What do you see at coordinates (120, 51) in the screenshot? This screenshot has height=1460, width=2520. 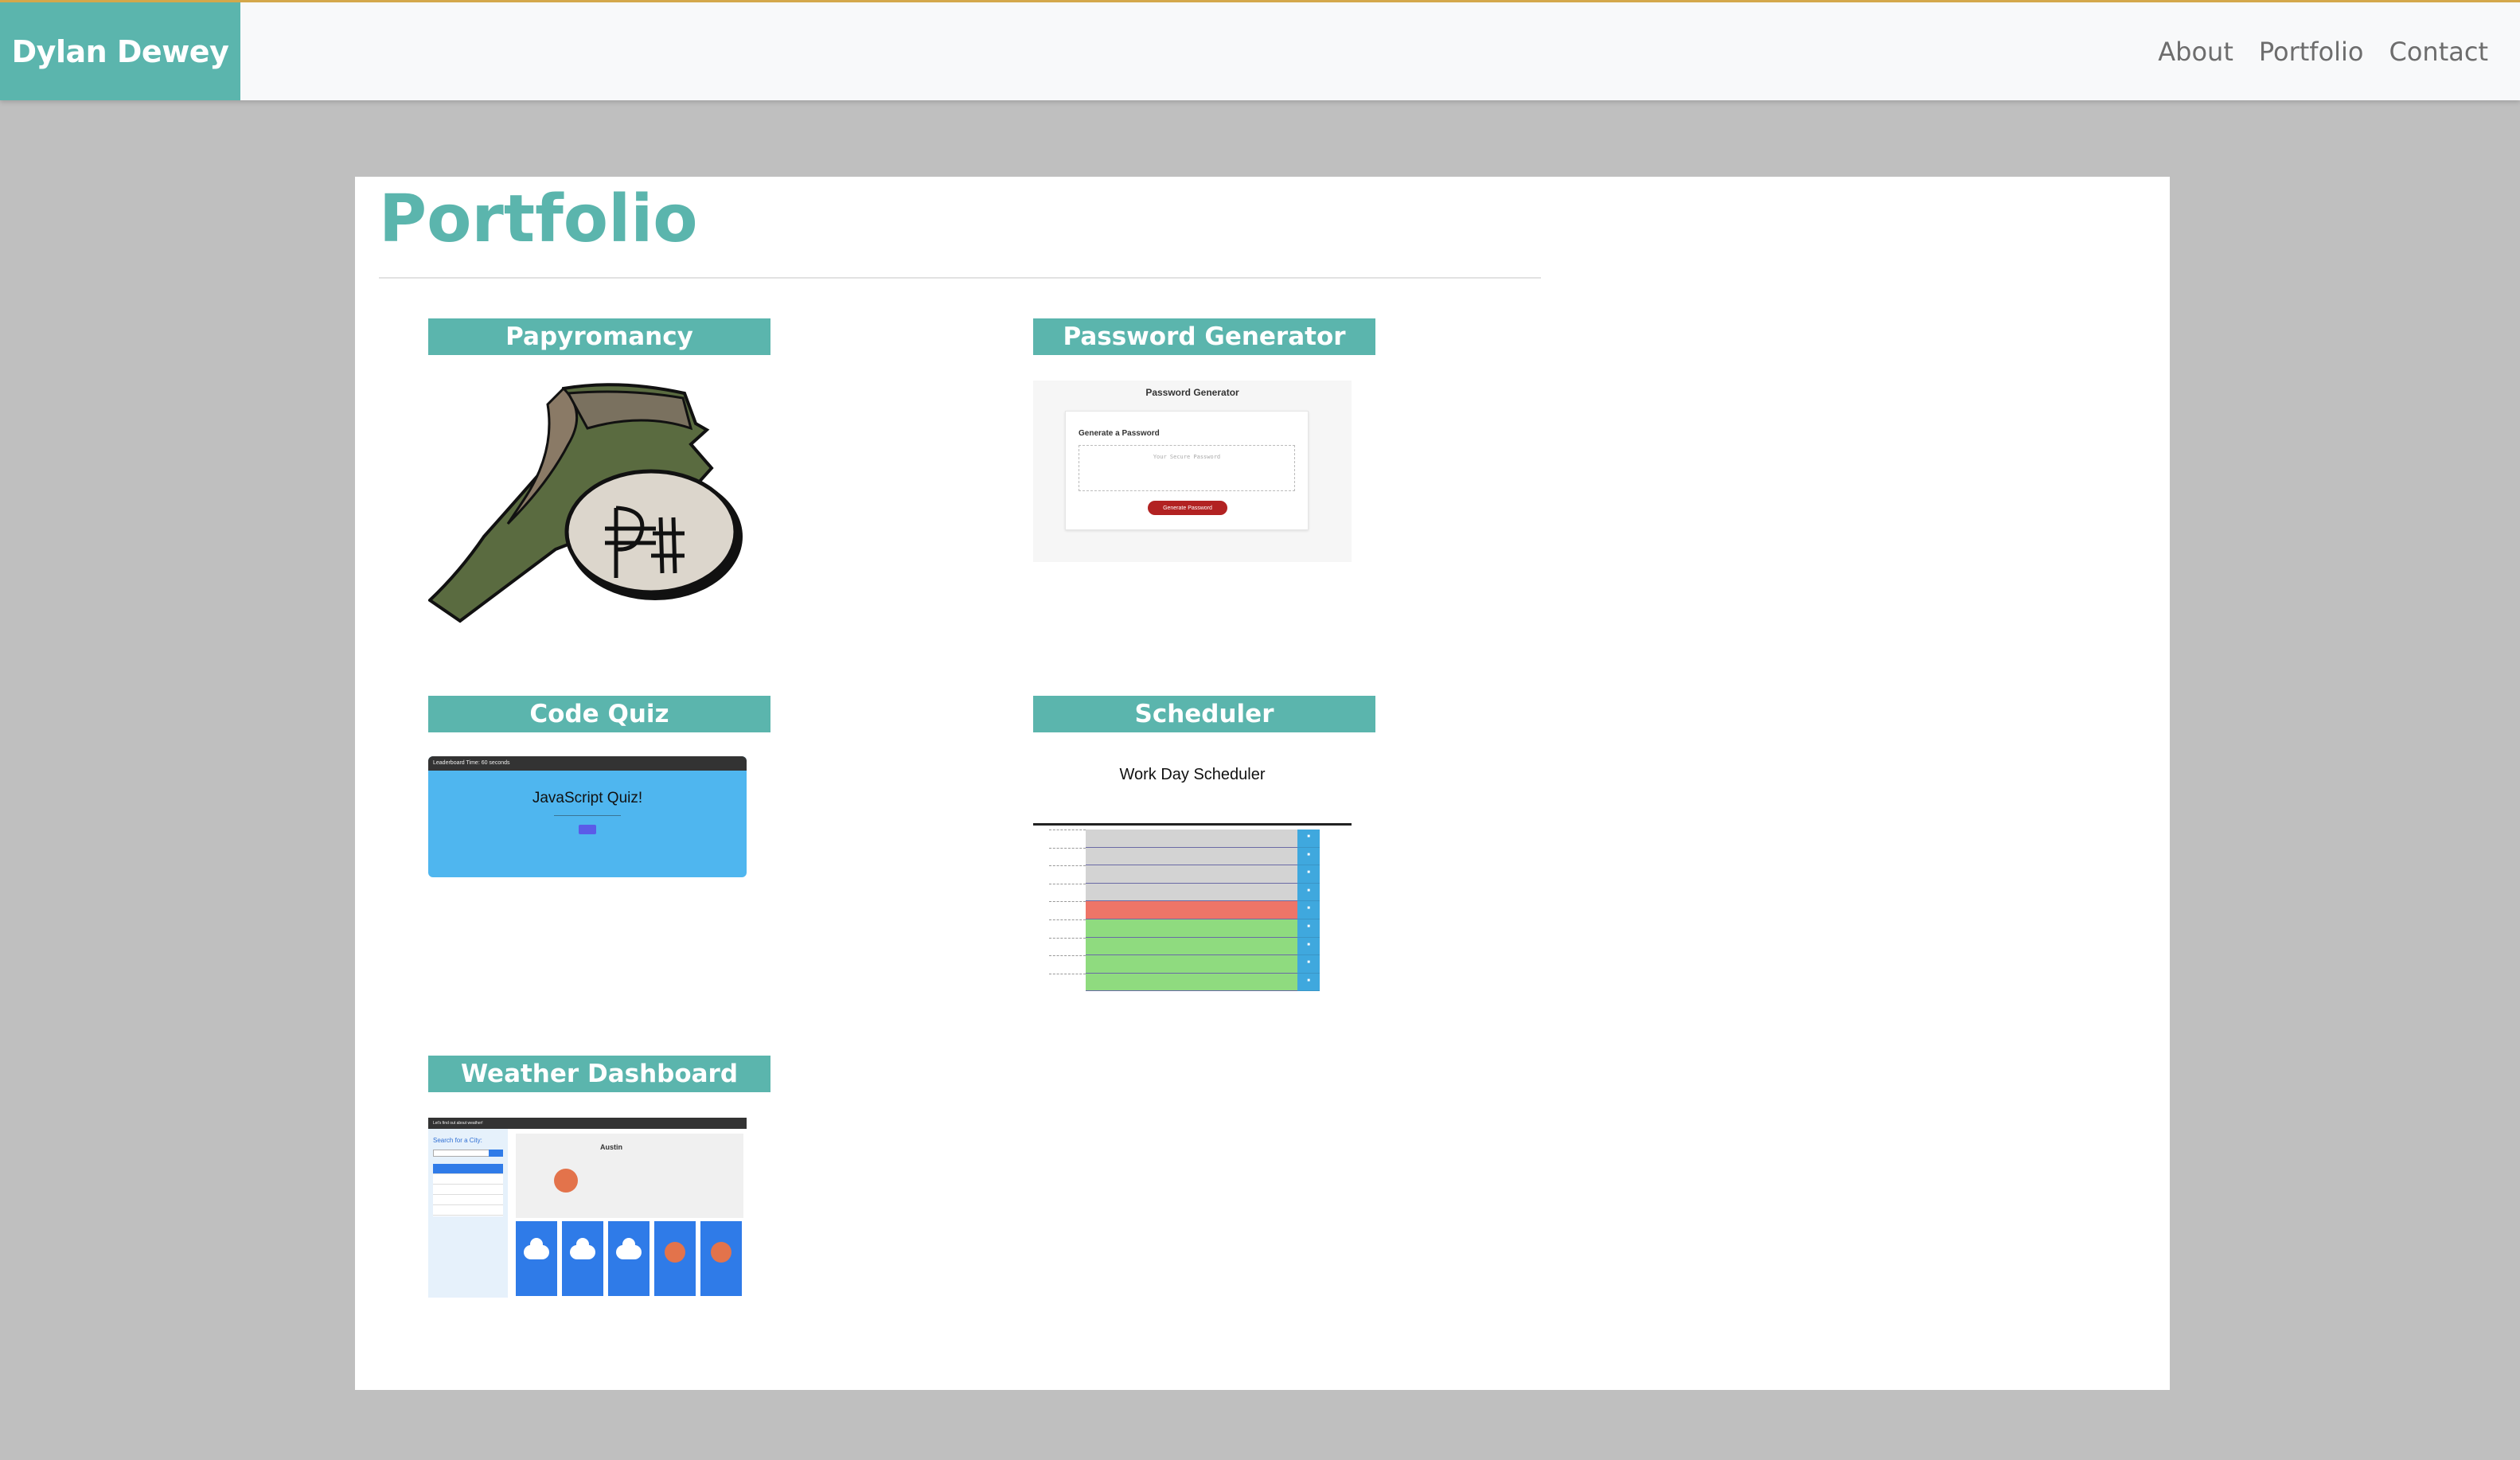 I see `brand-logo: Dylan Dewey` at bounding box center [120, 51].